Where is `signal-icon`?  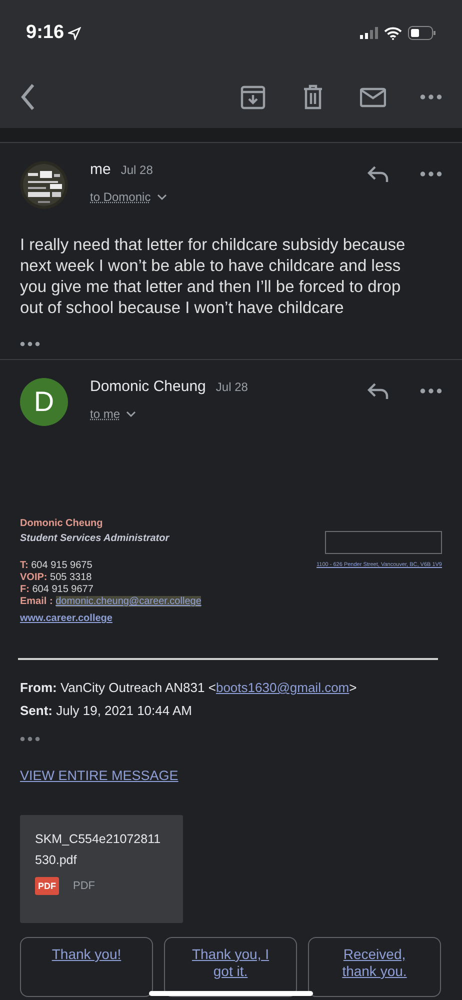 signal-icon is located at coordinates (369, 33).